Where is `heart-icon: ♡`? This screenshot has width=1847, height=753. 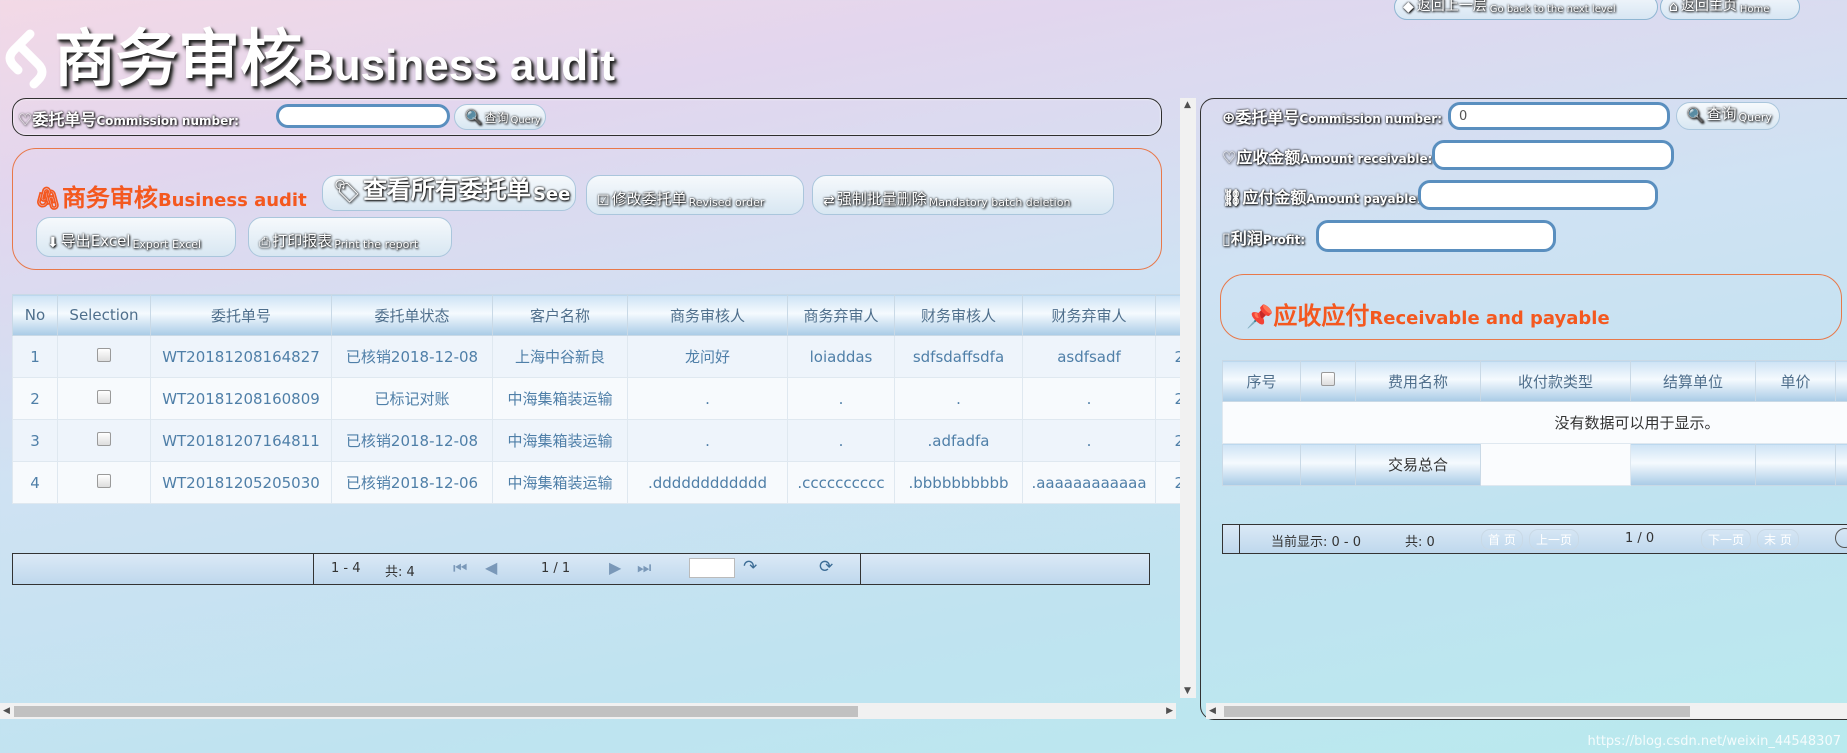
heart-icon: ♡ is located at coordinates (25, 119).